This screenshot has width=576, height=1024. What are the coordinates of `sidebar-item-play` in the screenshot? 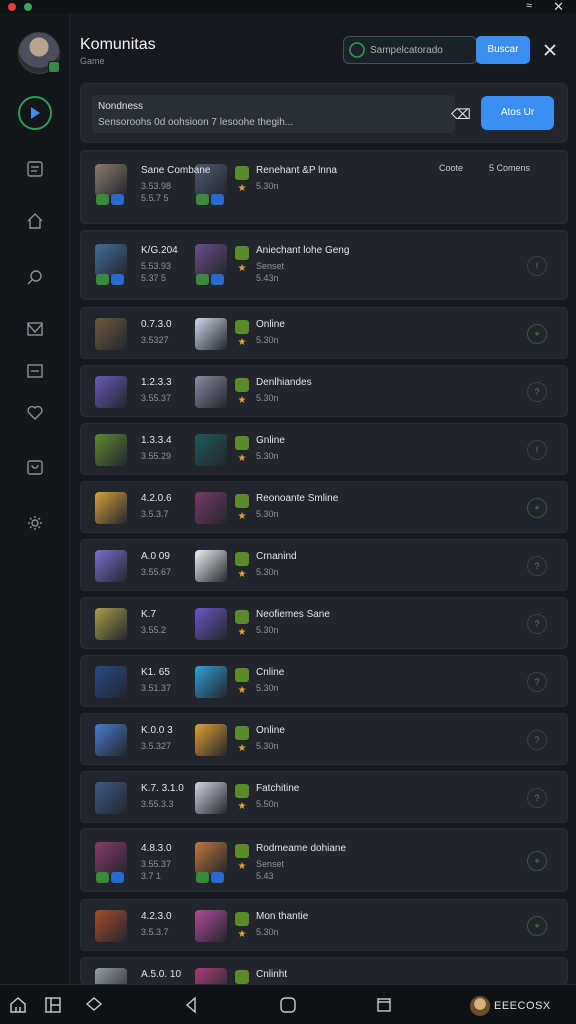 It's located at (35, 113).